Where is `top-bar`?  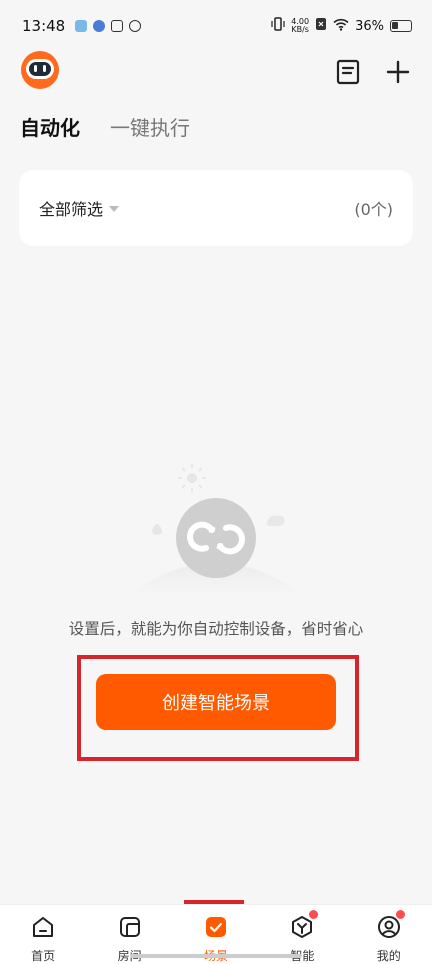
top-bar is located at coordinates (216, 72).